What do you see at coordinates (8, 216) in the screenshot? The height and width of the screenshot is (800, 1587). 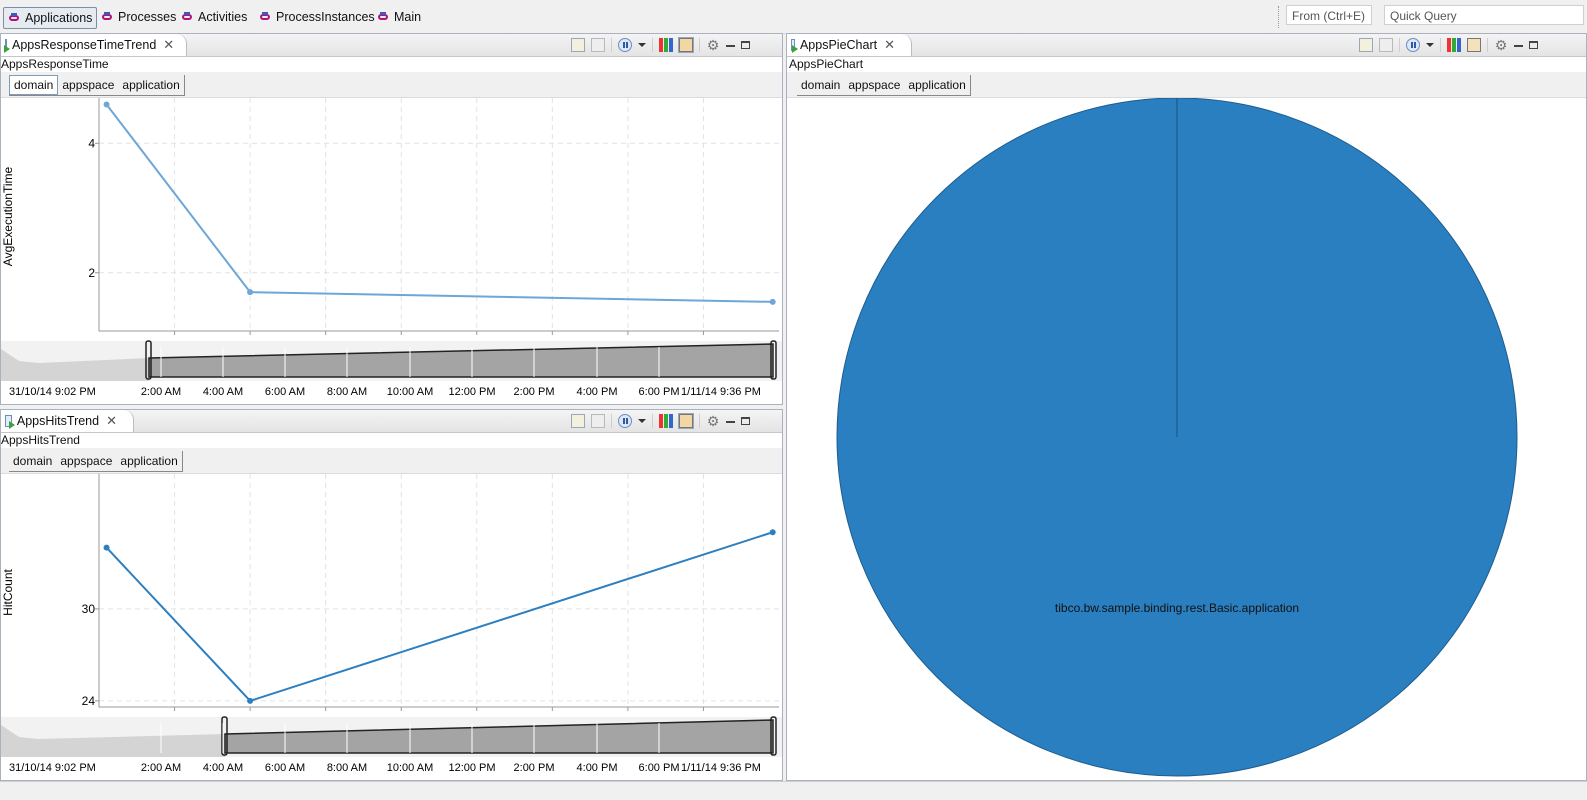 I see `y-axis-label: AvgExecutionTime` at bounding box center [8, 216].